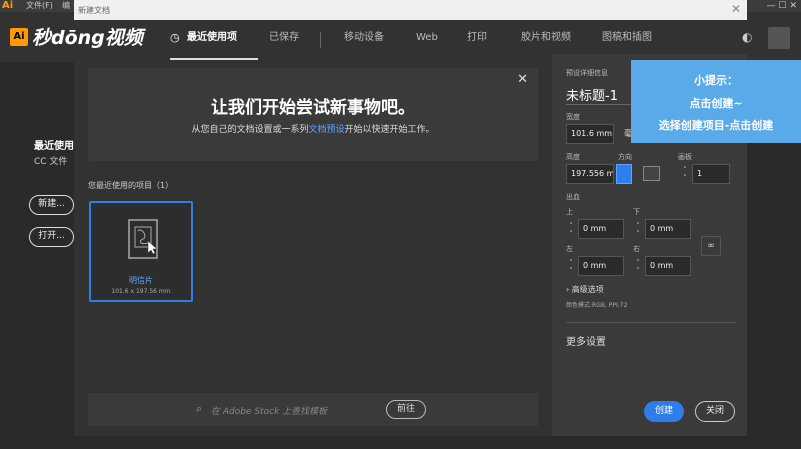 This screenshot has width=801, height=449. I want to click on stock-search-input: 在 Adobe Stock 上查找模板, so click(269, 410).